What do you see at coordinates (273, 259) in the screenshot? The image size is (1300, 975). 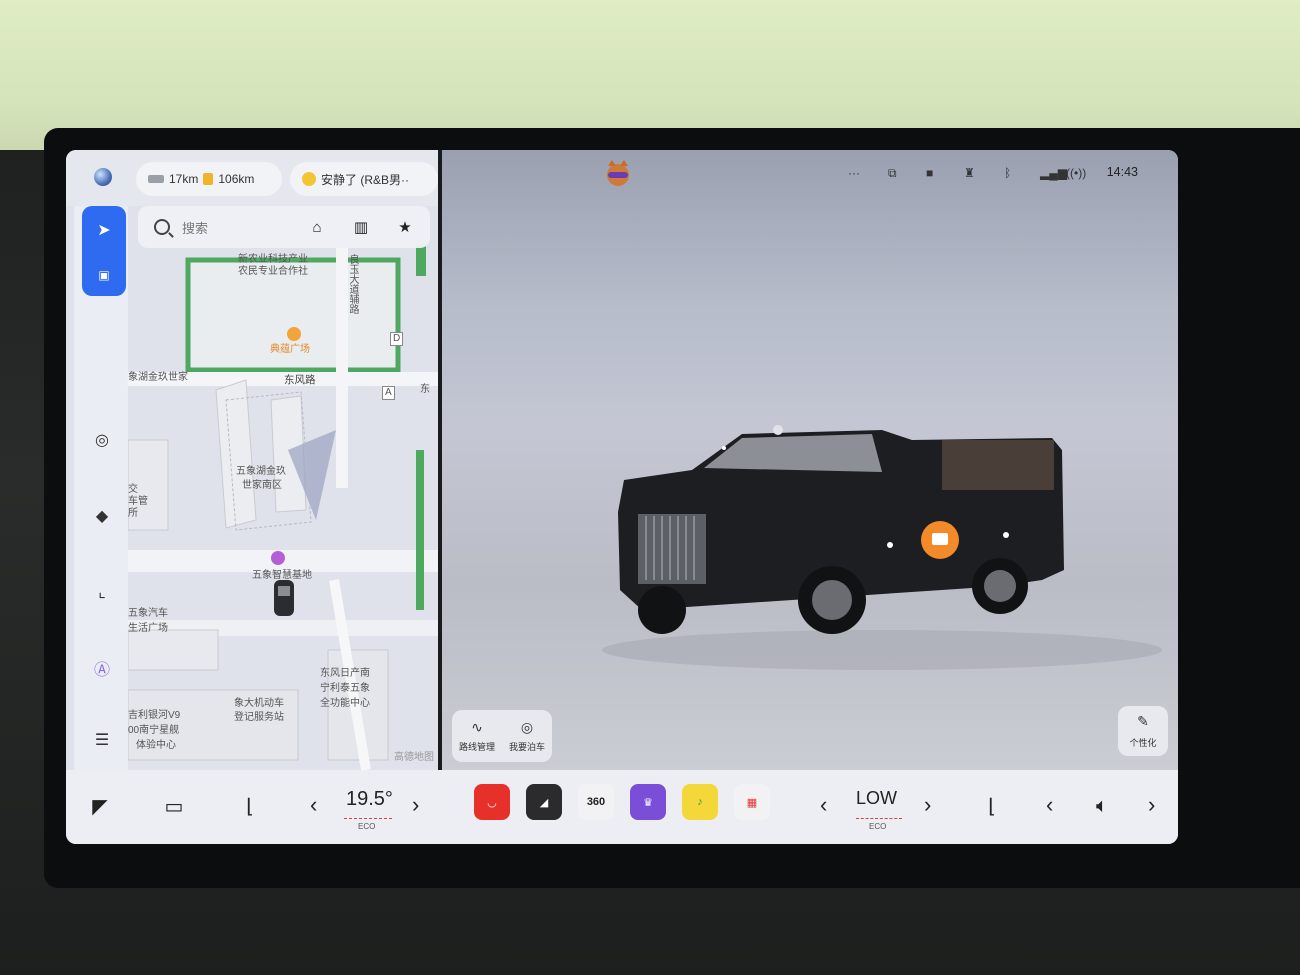 I see `map-poi-label: 新农业科技产业` at bounding box center [273, 259].